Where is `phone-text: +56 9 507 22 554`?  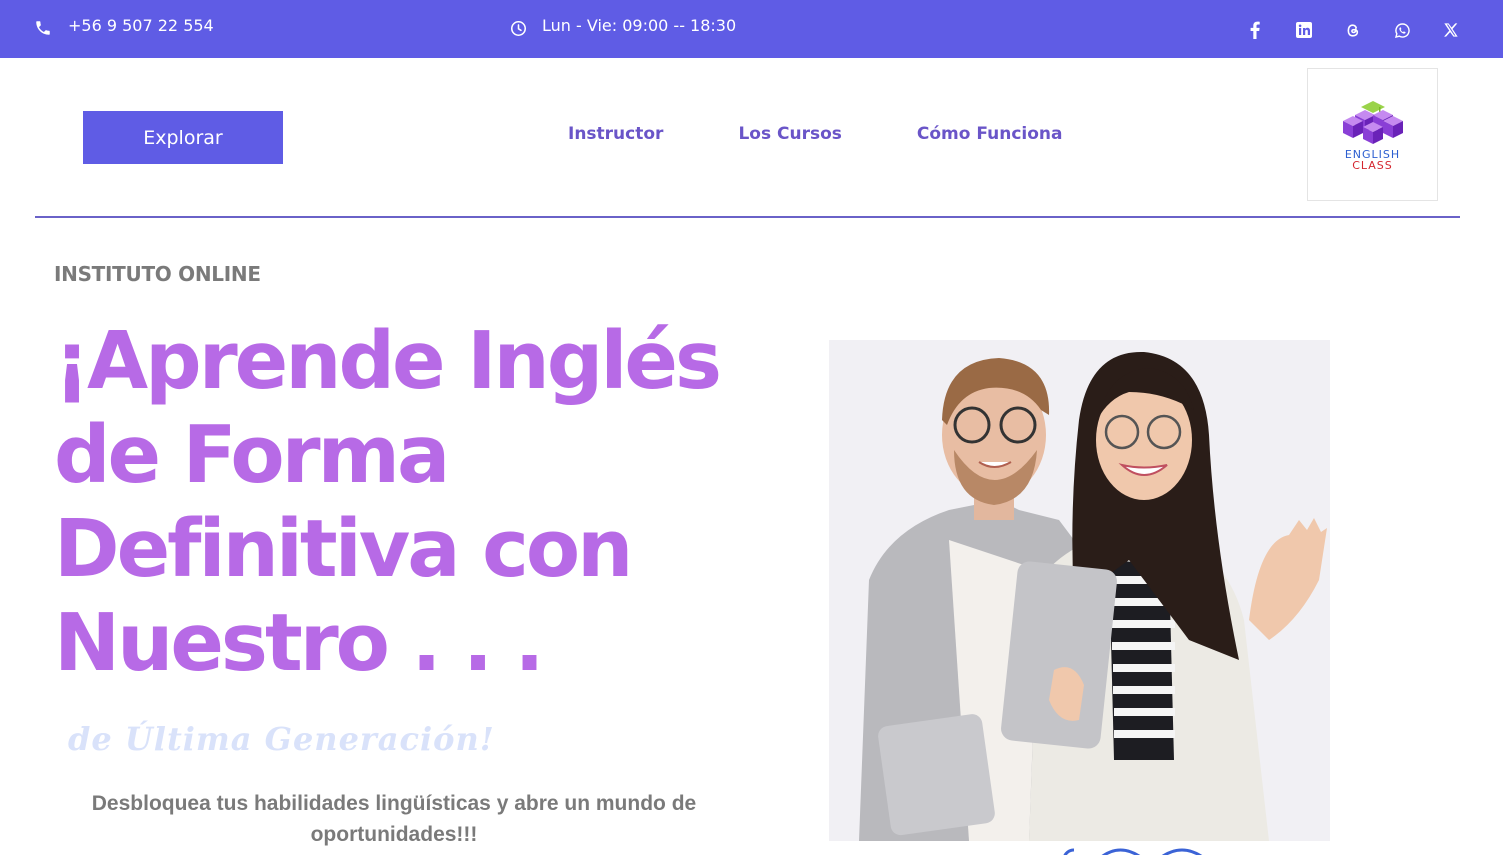
phone-text: +56 9 507 22 554 is located at coordinates (141, 25).